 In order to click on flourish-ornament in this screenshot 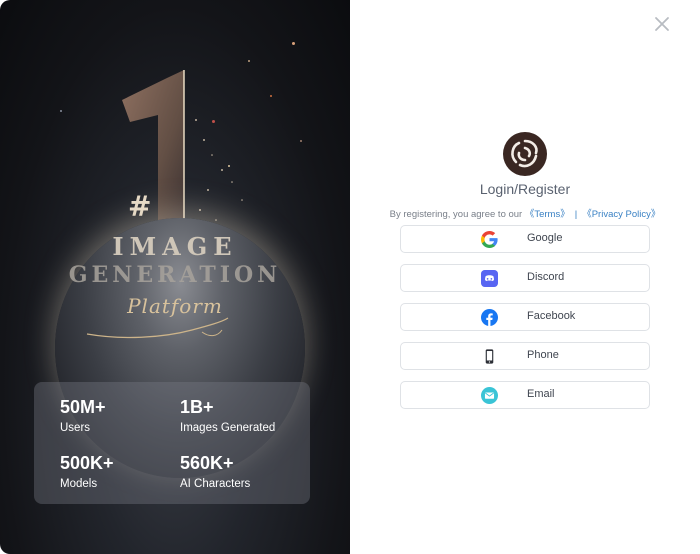, I will do `click(157, 328)`.